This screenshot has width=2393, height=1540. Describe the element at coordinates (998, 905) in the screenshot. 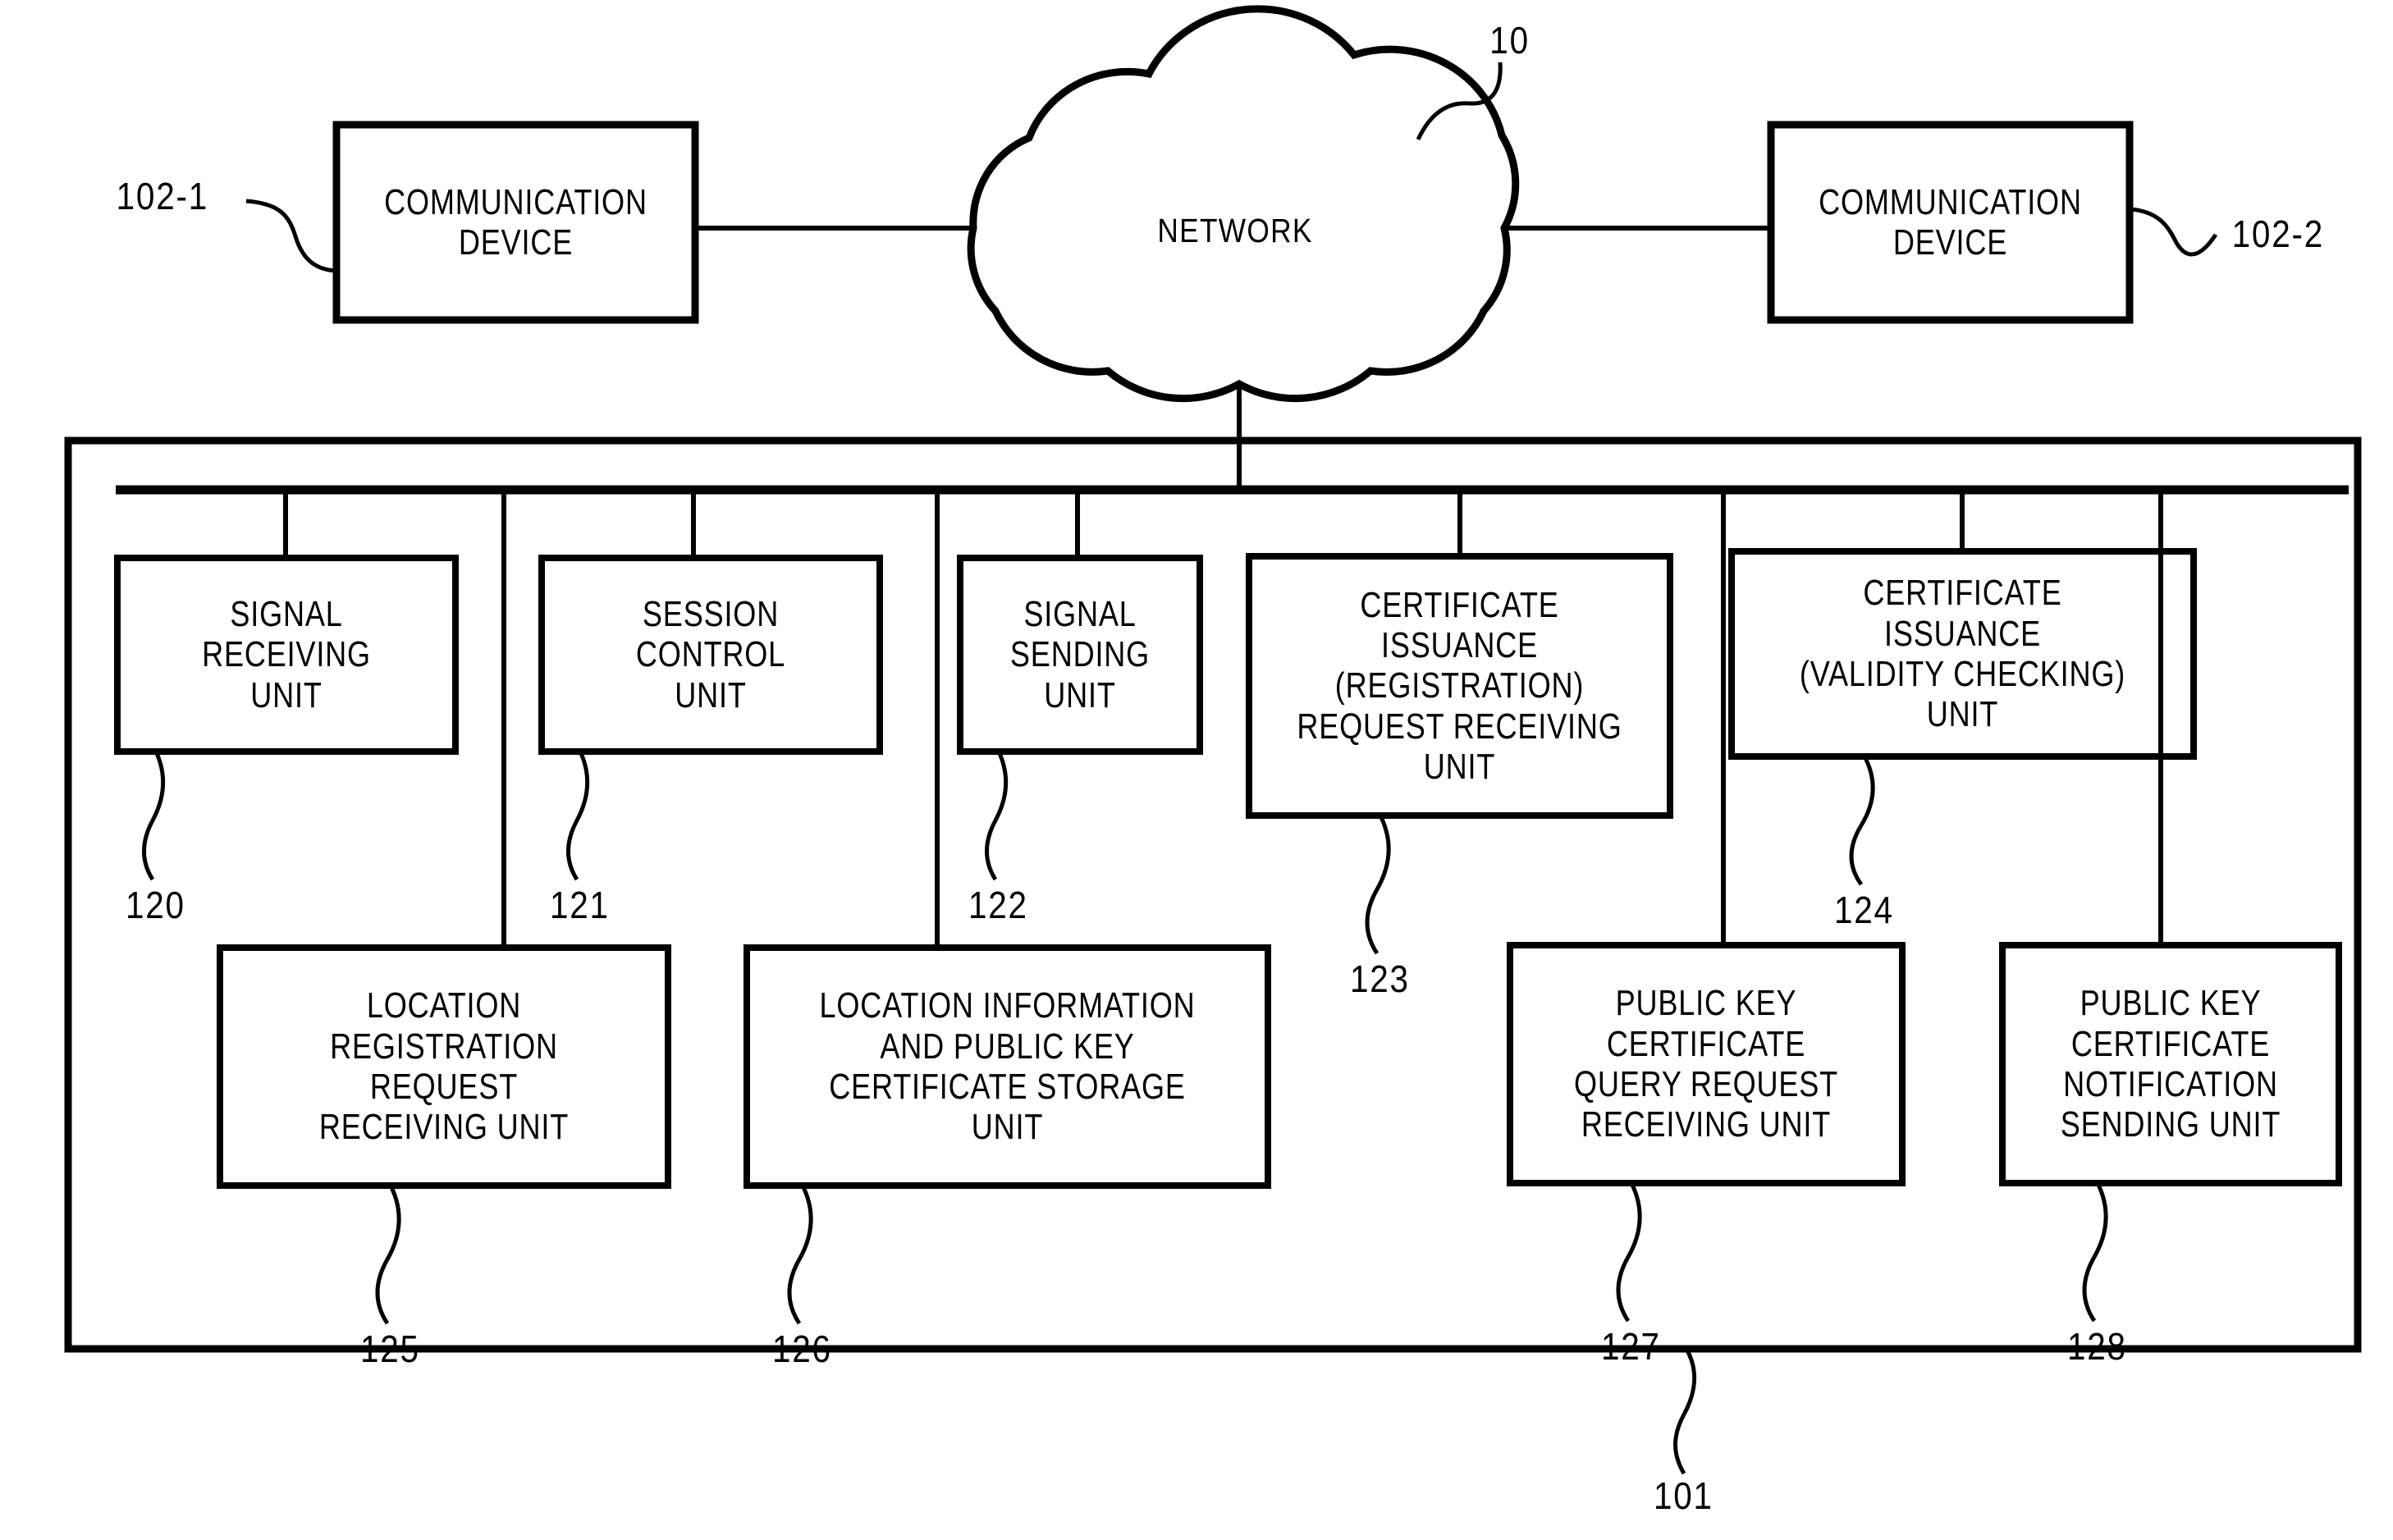

I see `ref-122: 122` at that location.